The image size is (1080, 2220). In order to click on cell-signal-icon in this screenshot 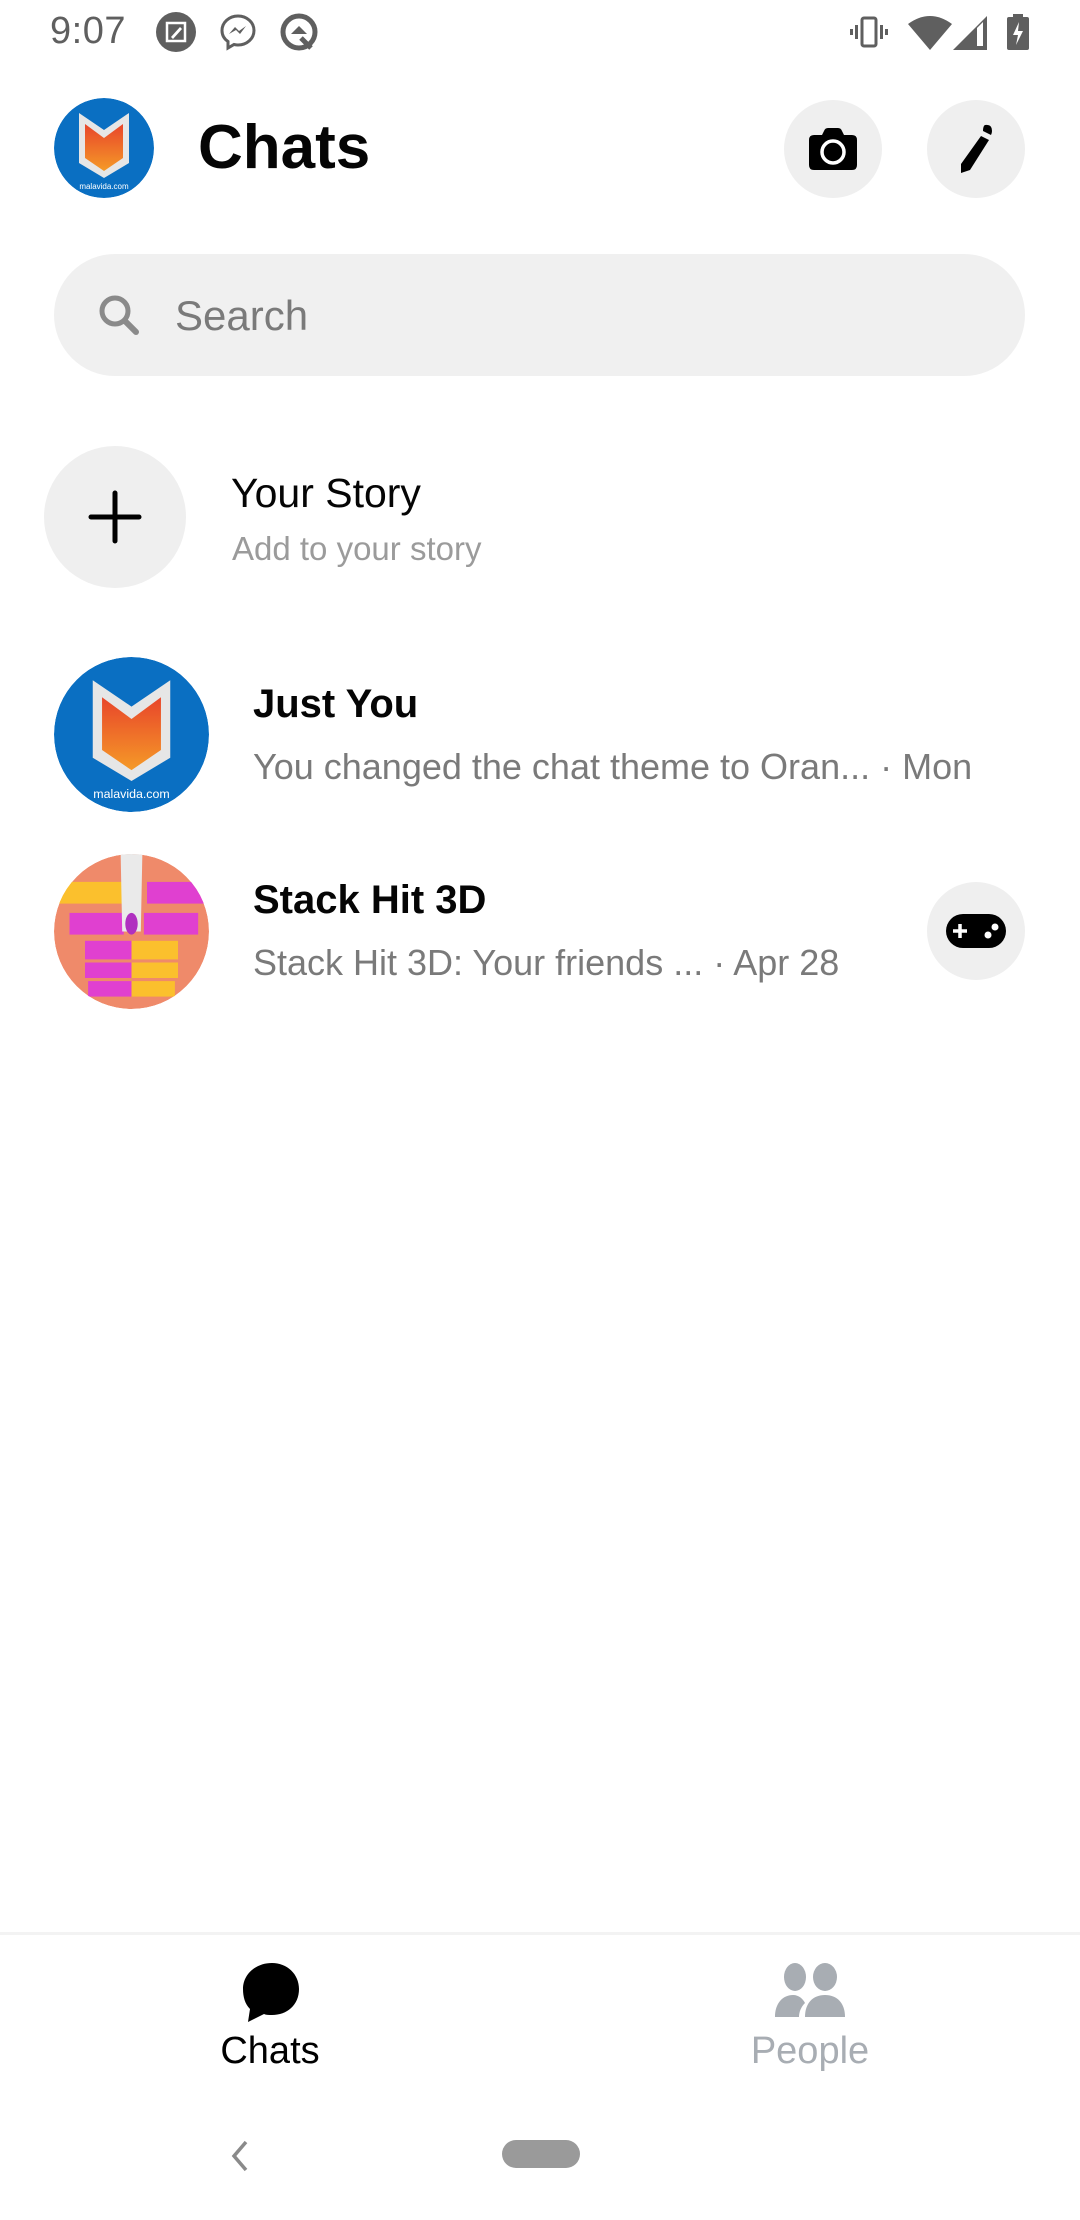, I will do `click(970, 33)`.